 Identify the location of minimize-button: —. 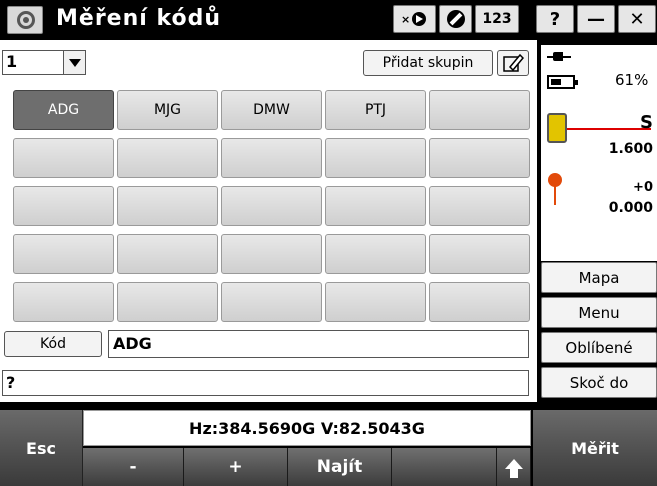
(596, 19).